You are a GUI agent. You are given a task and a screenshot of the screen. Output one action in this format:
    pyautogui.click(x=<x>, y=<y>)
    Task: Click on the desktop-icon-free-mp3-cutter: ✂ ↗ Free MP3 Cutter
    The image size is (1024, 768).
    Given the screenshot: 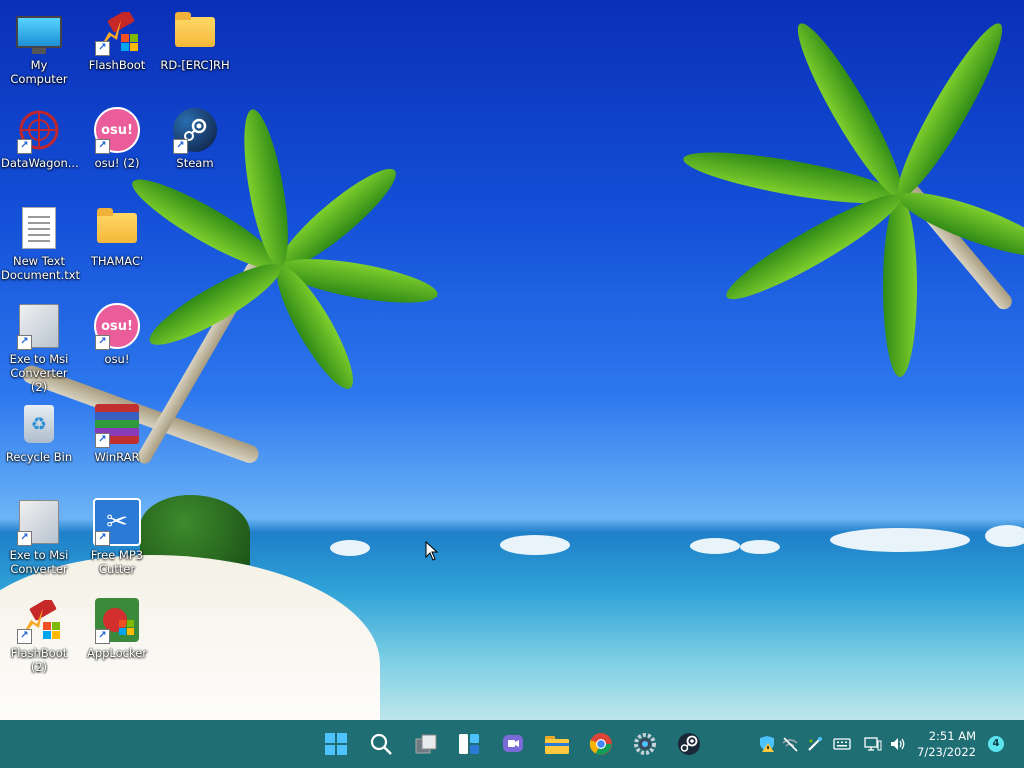 What is the action you would take?
    pyautogui.click(x=117, y=537)
    